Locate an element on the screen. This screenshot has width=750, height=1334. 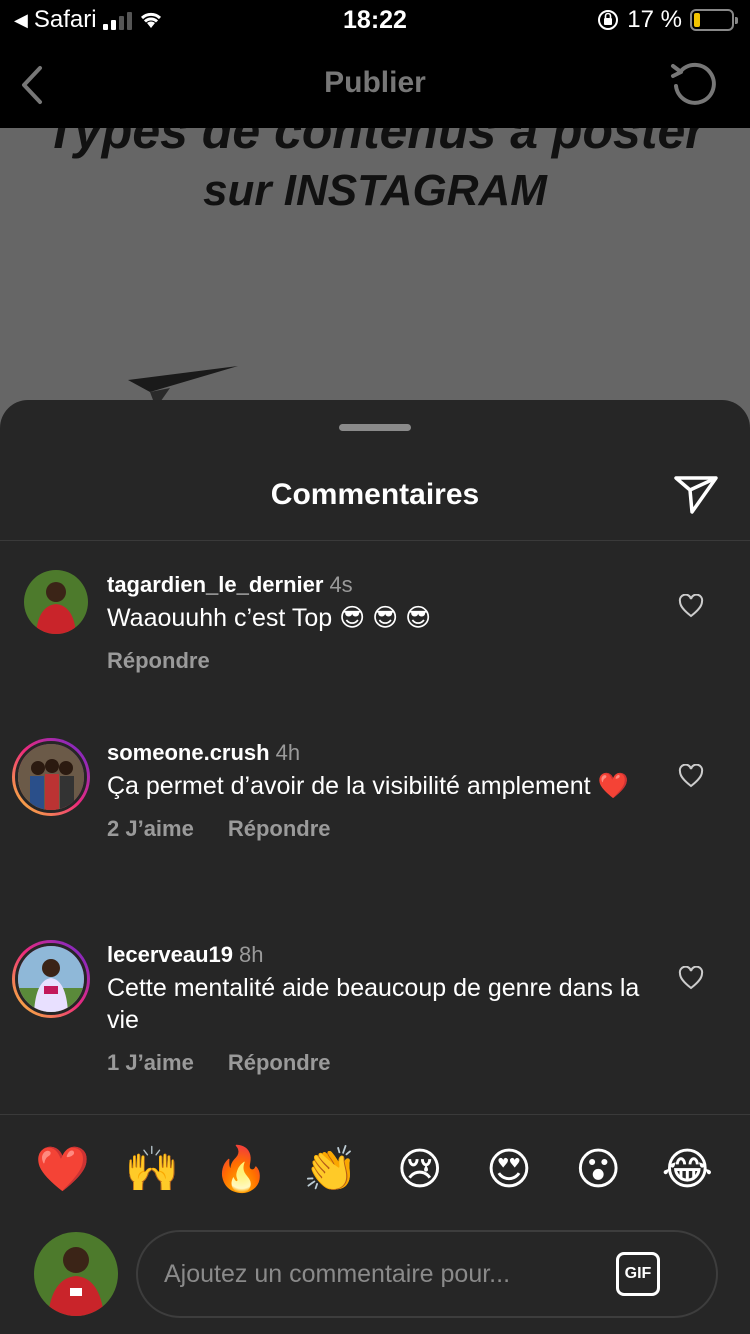
comment-time: 8h is located at coordinates (251, 954).